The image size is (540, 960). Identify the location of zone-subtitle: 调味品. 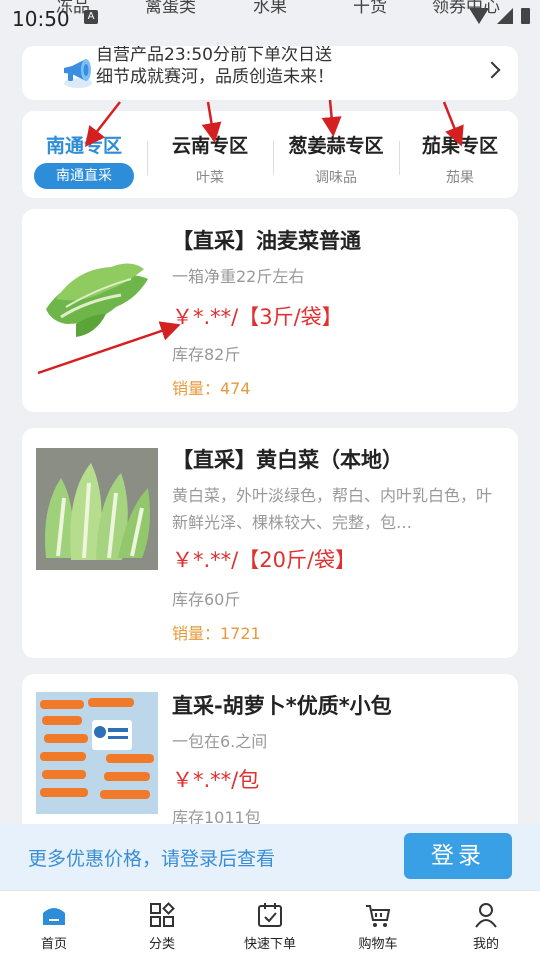
(336, 178).